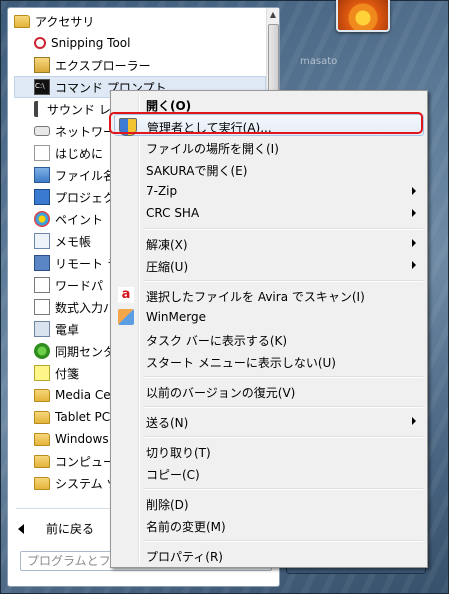 The height and width of the screenshot is (594, 449). Describe the element at coordinates (269, 361) in the screenshot. I see `menu-item-remove-start-menu: スタート メニューに表示しない(U)` at that location.